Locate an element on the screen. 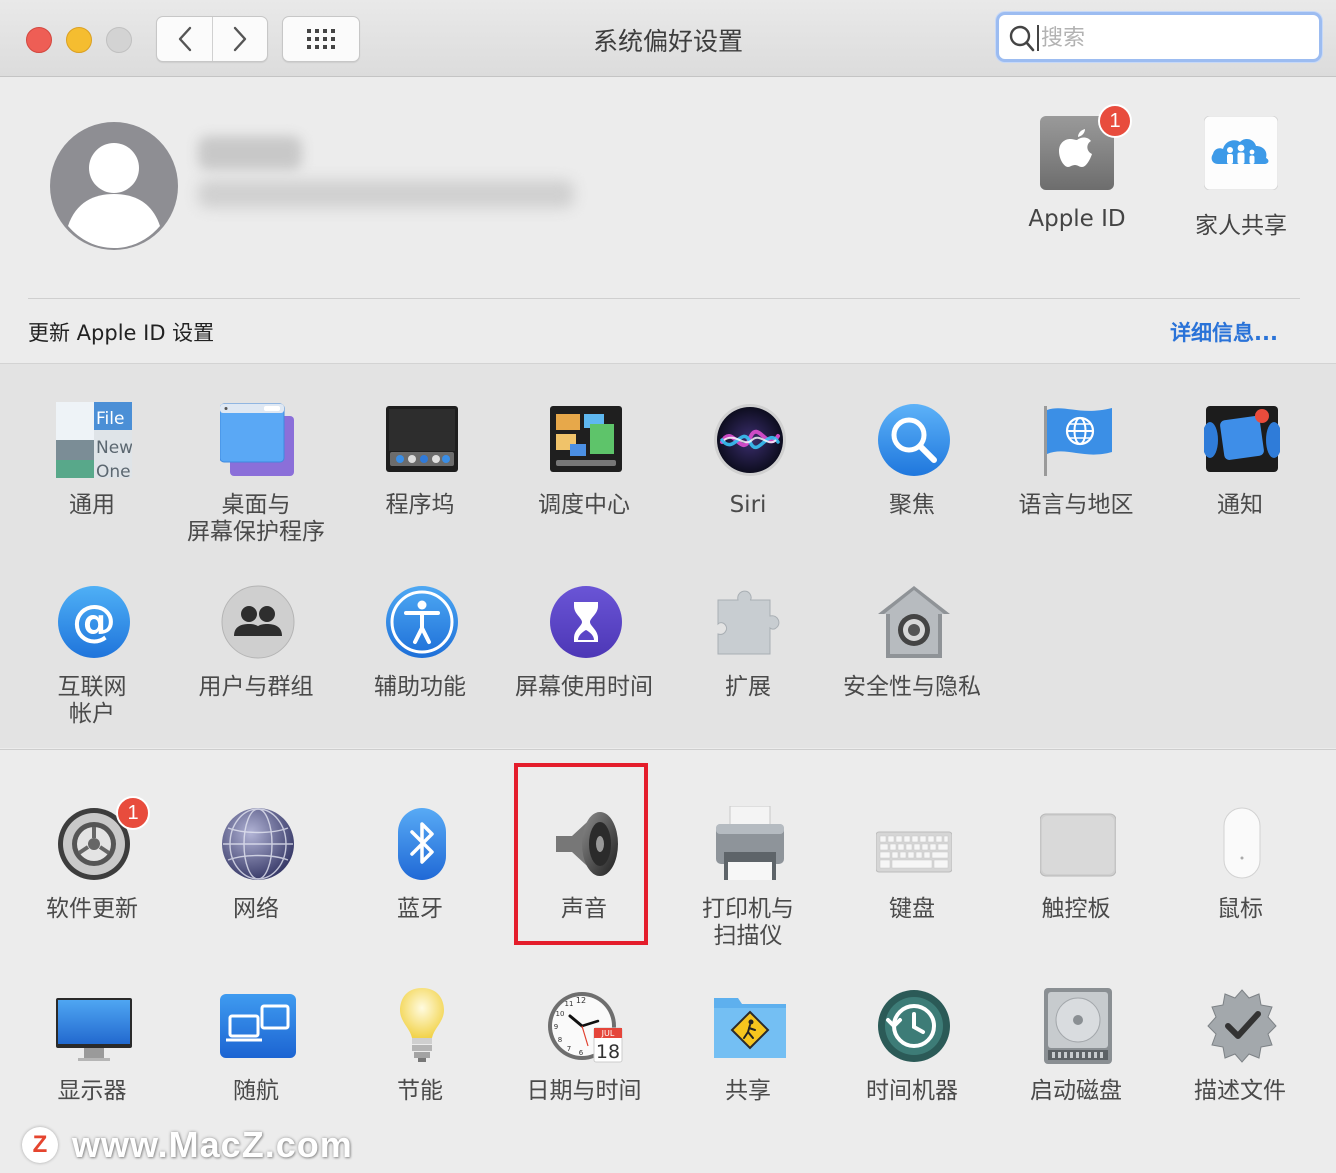 The image size is (1336, 1173). chevron-left-icon is located at coordinates (184, 39).